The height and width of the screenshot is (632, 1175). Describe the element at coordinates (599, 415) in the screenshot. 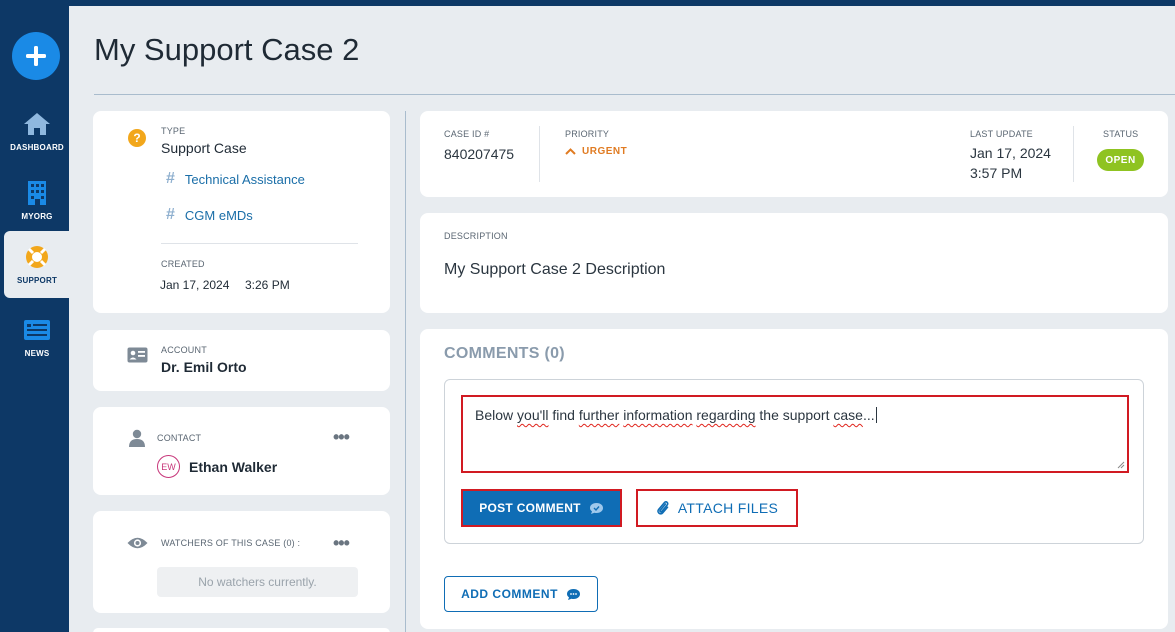

I see `draft-text: further` at that location.